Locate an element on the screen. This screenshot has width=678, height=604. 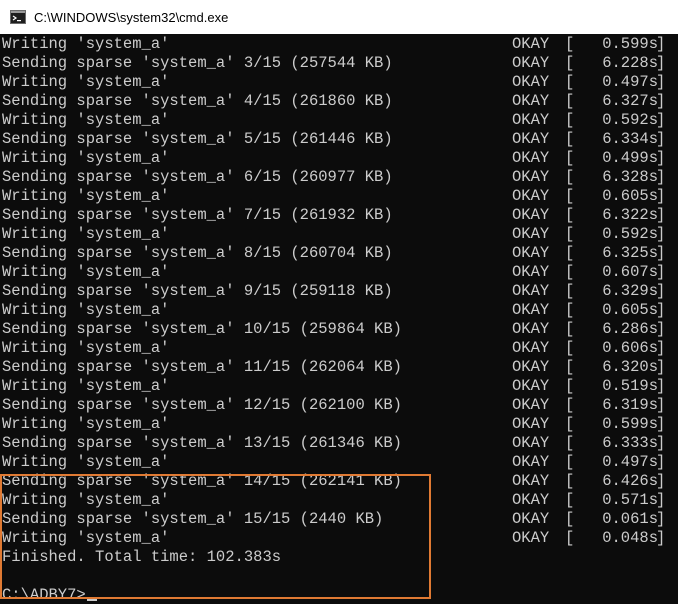
log-line: Writing 'system_a' OKAY[0.606s] is located at coordinates (340, 348).